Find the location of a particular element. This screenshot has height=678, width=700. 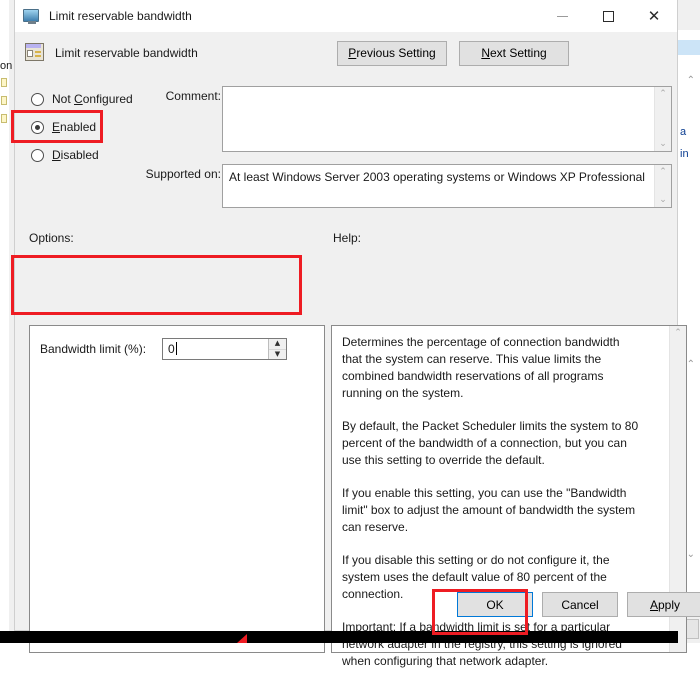

next-setting-button: Next Setting is located at coordinates (514, 53).